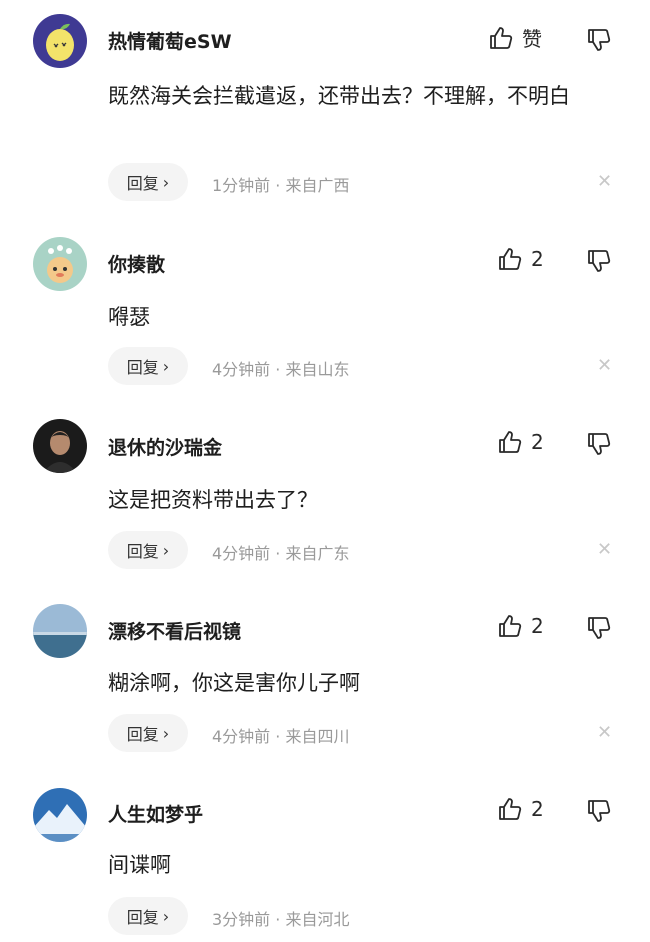 The width and height of the screenshot is (650, 942). Describe the element at coordinates (532, 39) in the screenshot. I see `like-label: 赞` at that location.